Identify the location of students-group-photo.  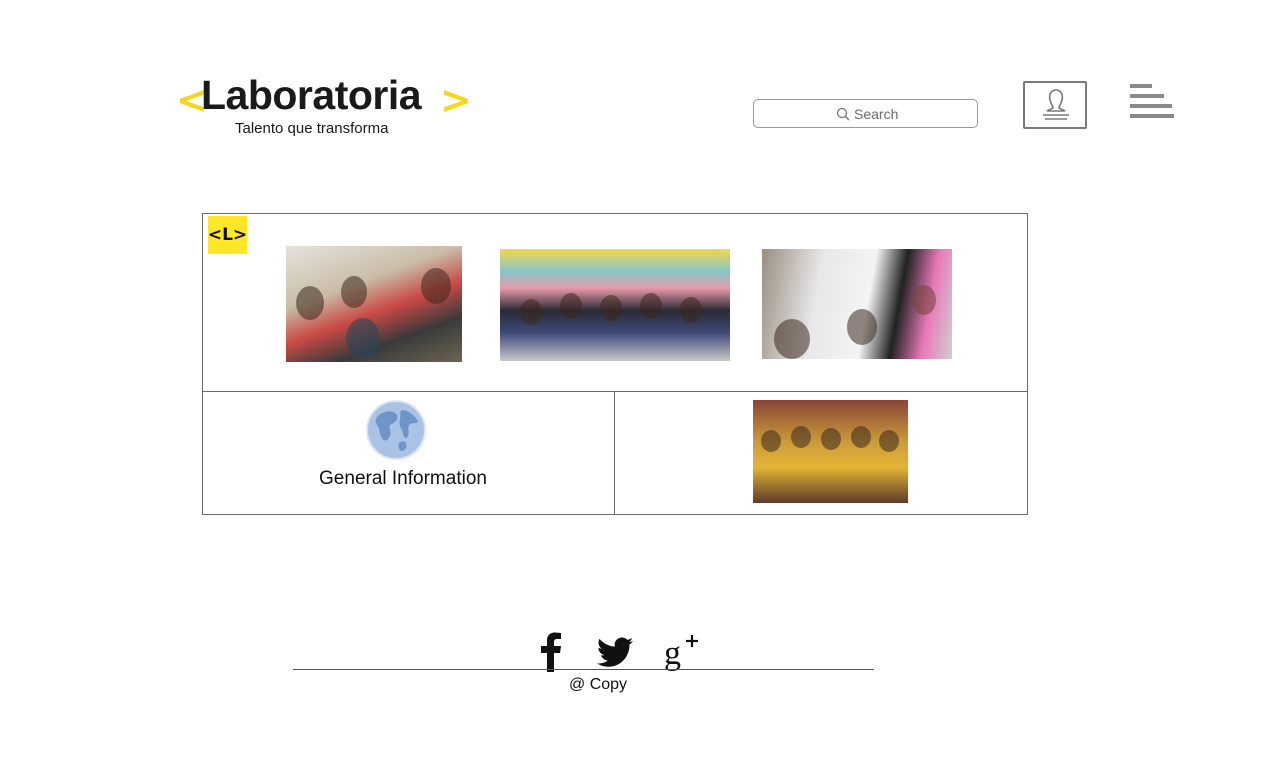
(374, 304).